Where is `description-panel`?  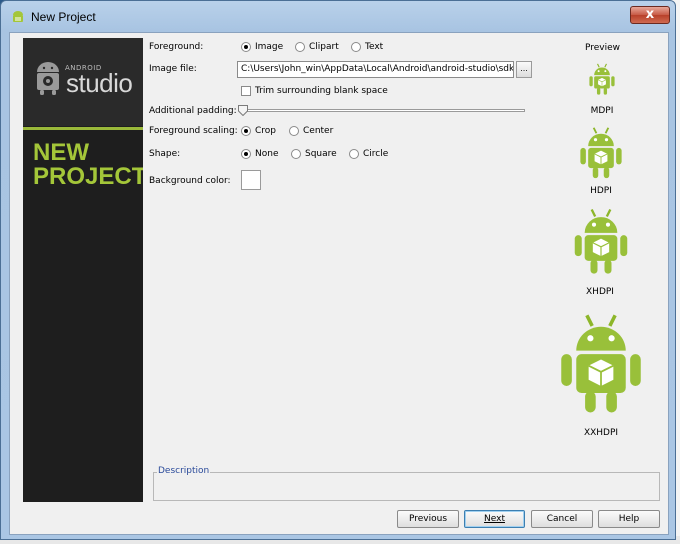 description-panel is located at coordinates (406, 486).